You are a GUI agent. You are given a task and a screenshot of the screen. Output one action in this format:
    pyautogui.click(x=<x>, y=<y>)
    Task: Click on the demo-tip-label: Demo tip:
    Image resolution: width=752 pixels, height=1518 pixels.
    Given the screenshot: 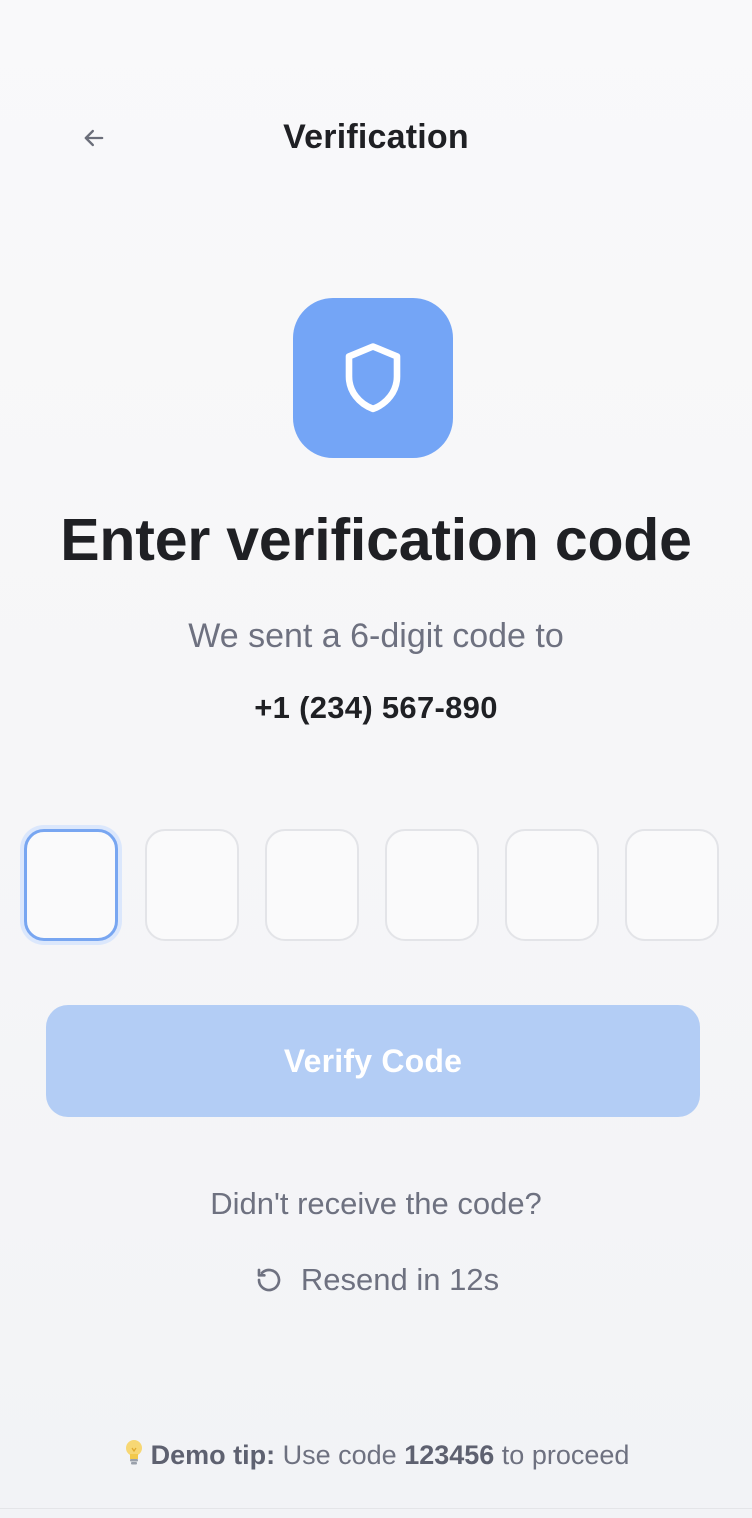 What is the action you would take?
    pyautogui.click(x=213, y=1455)
    